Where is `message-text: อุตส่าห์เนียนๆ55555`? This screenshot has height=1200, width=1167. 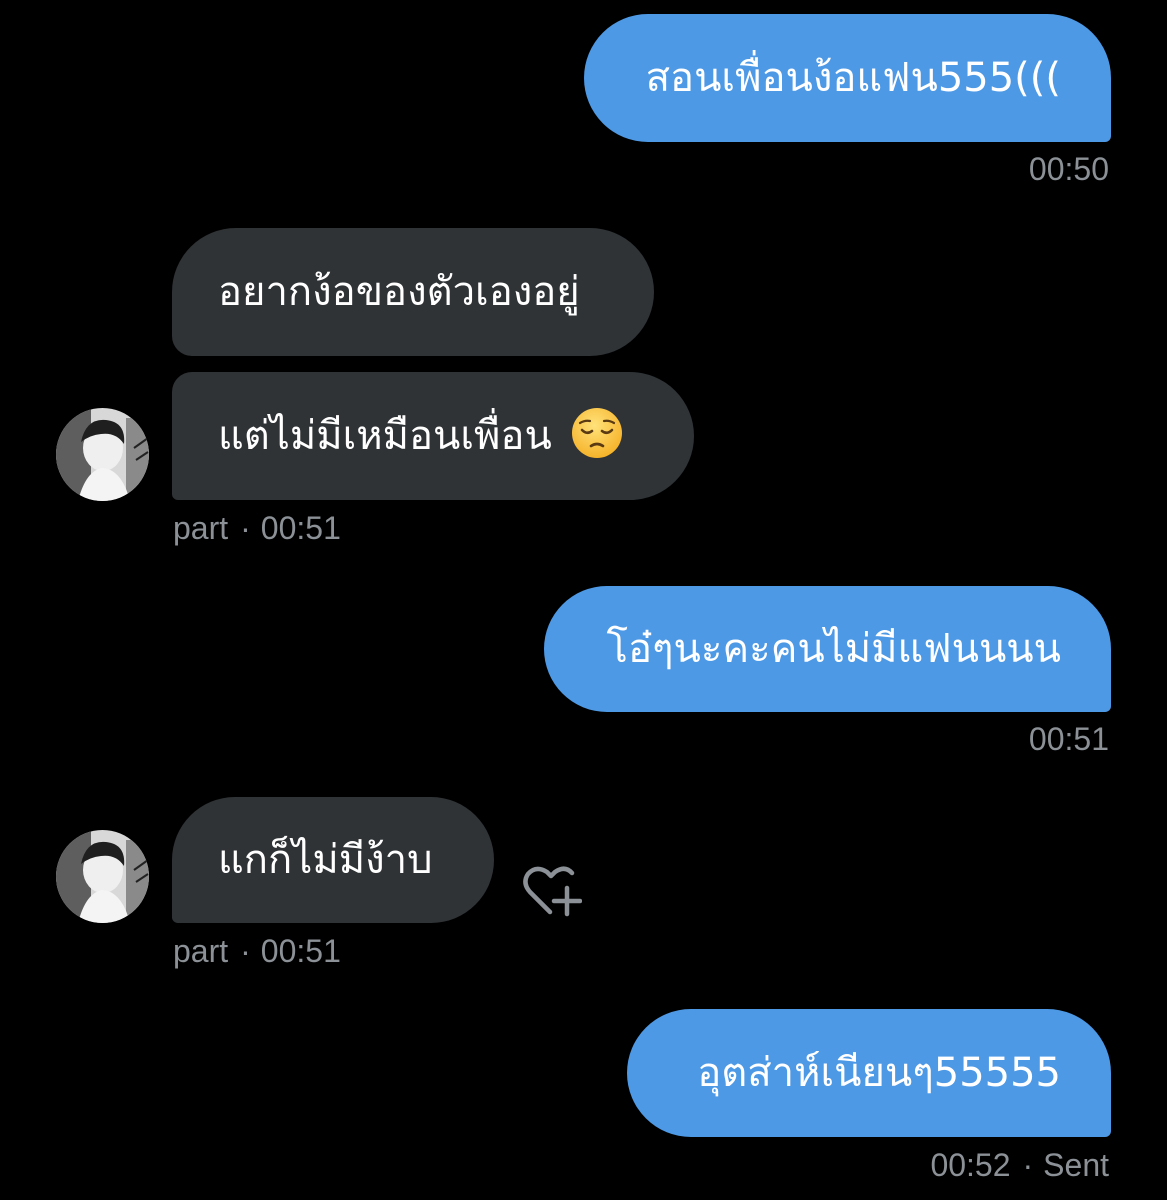
message-text: อุตส่าห์เนียนๆ55555 is located at coordinates (879, 1073).